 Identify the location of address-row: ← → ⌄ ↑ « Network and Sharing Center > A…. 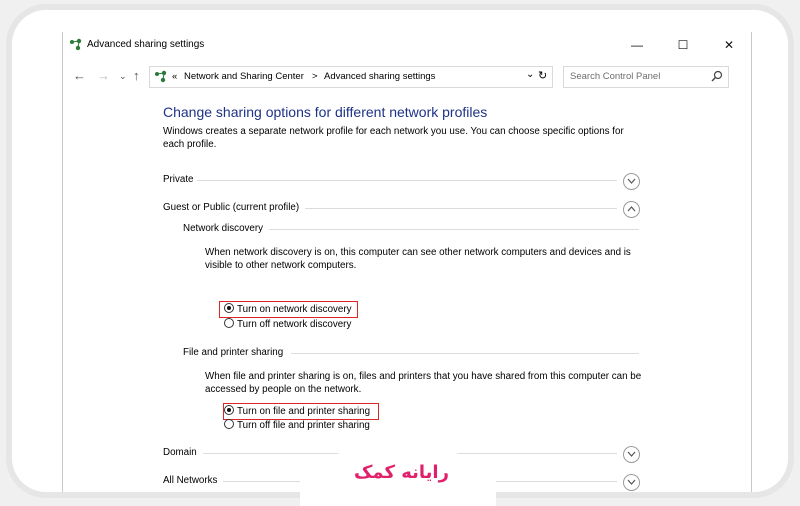
(407, 77).